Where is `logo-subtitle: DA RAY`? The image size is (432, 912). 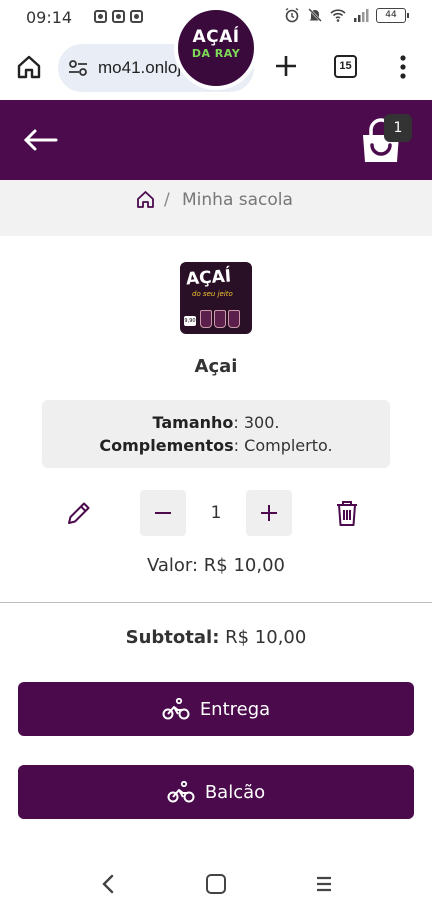
logo-subtitle: DA RAY is located at coordinates (216, 53).